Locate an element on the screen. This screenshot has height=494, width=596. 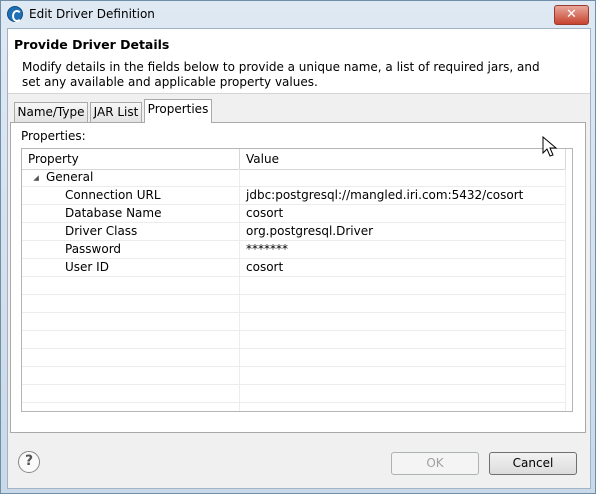
ok-button: OK is located at coordinates (435, 463).